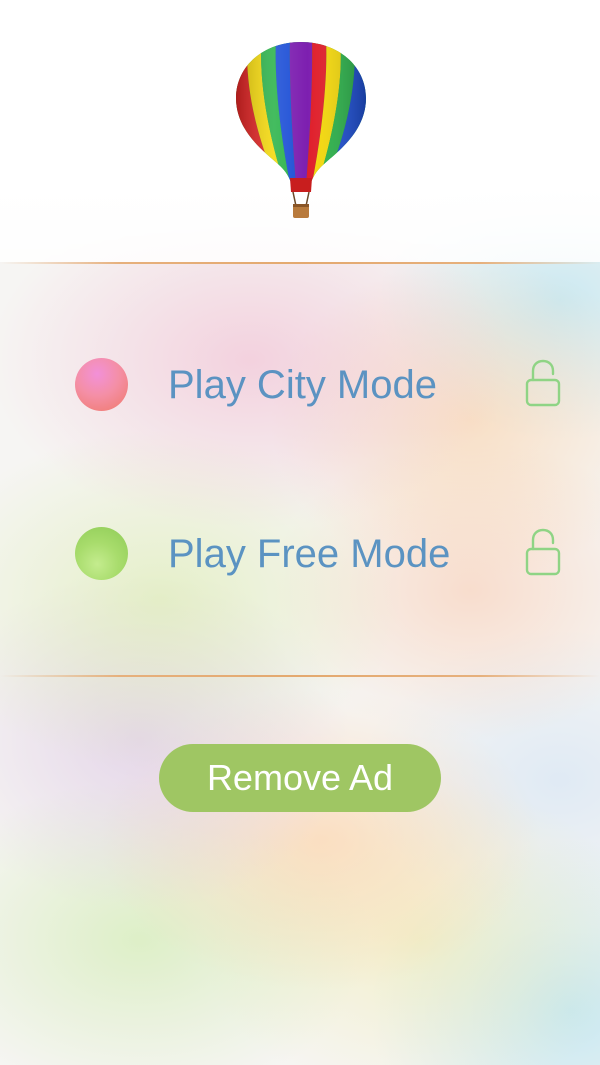  Describe the element at coordinates (300, 676) in the screenshot. I see `bottom-divider` at that location.